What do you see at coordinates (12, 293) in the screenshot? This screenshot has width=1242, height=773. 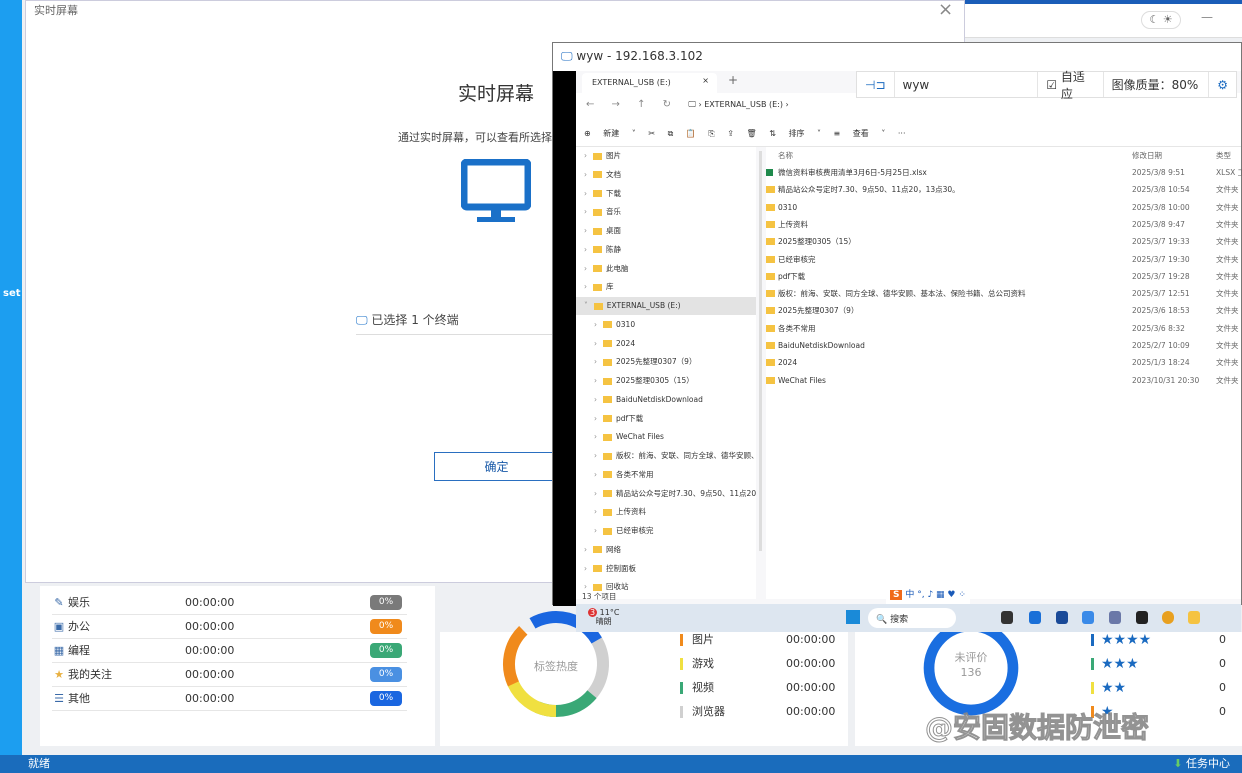 I see `desktop-icon-label: set` at bounding box center [12, 293].